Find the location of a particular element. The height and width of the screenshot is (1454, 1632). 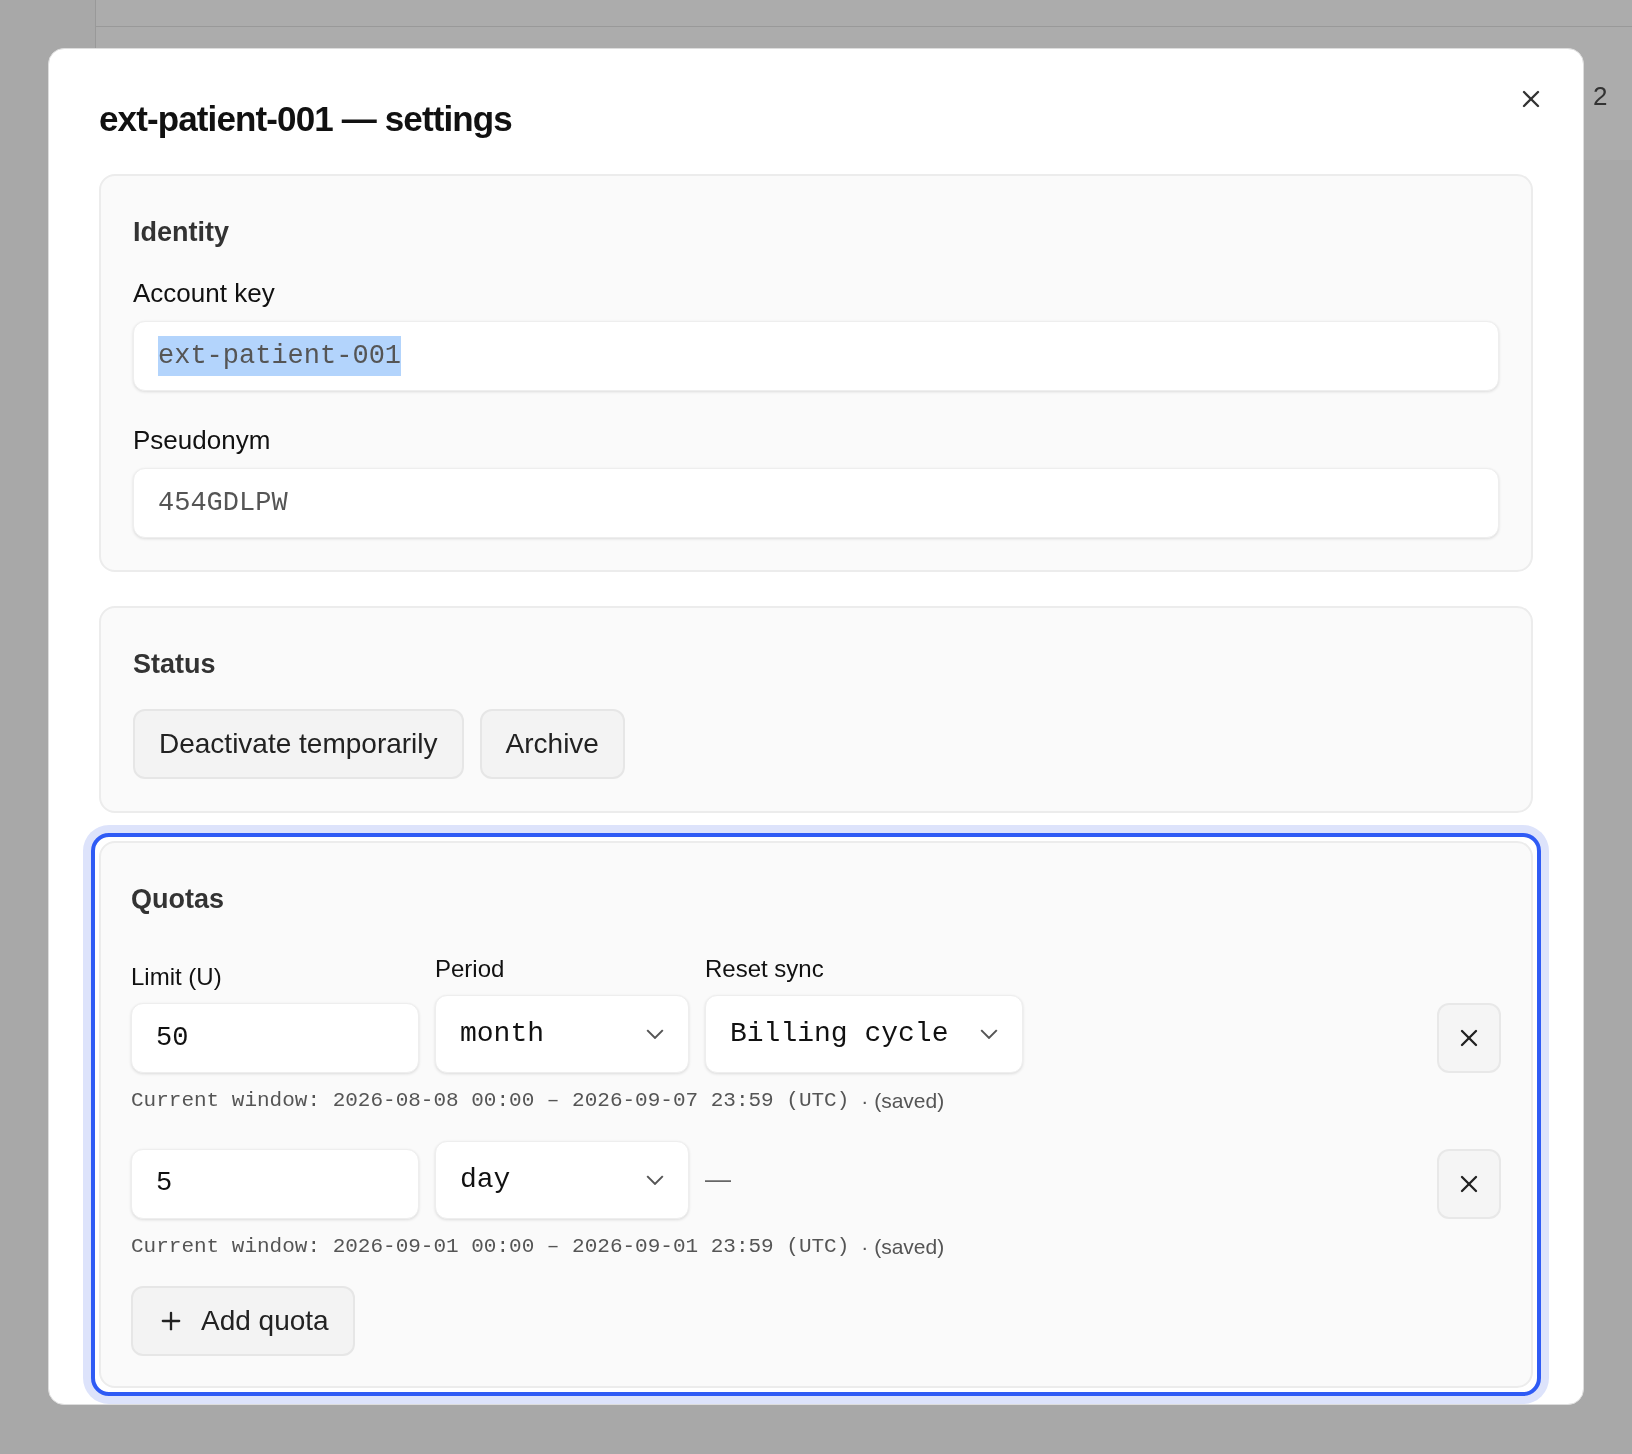

background-text: 2 is located at coordinates (1600, 96).